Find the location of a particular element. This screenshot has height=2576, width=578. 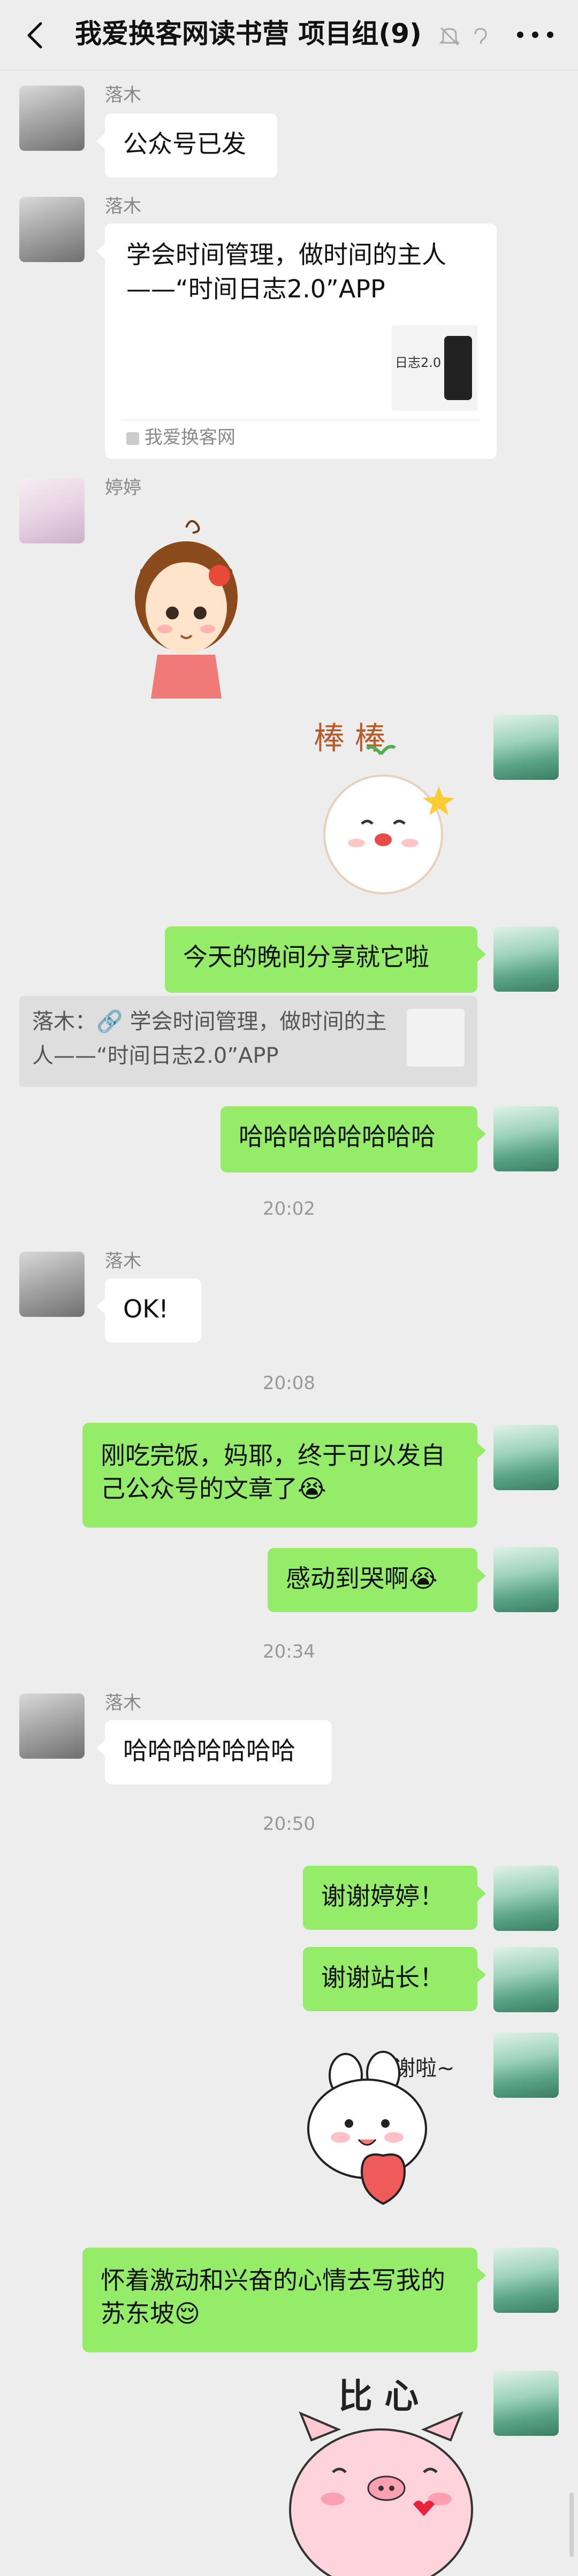

chat-title: 我爱换客网读书营 项目组(9) is located at coordinates (249, 33).